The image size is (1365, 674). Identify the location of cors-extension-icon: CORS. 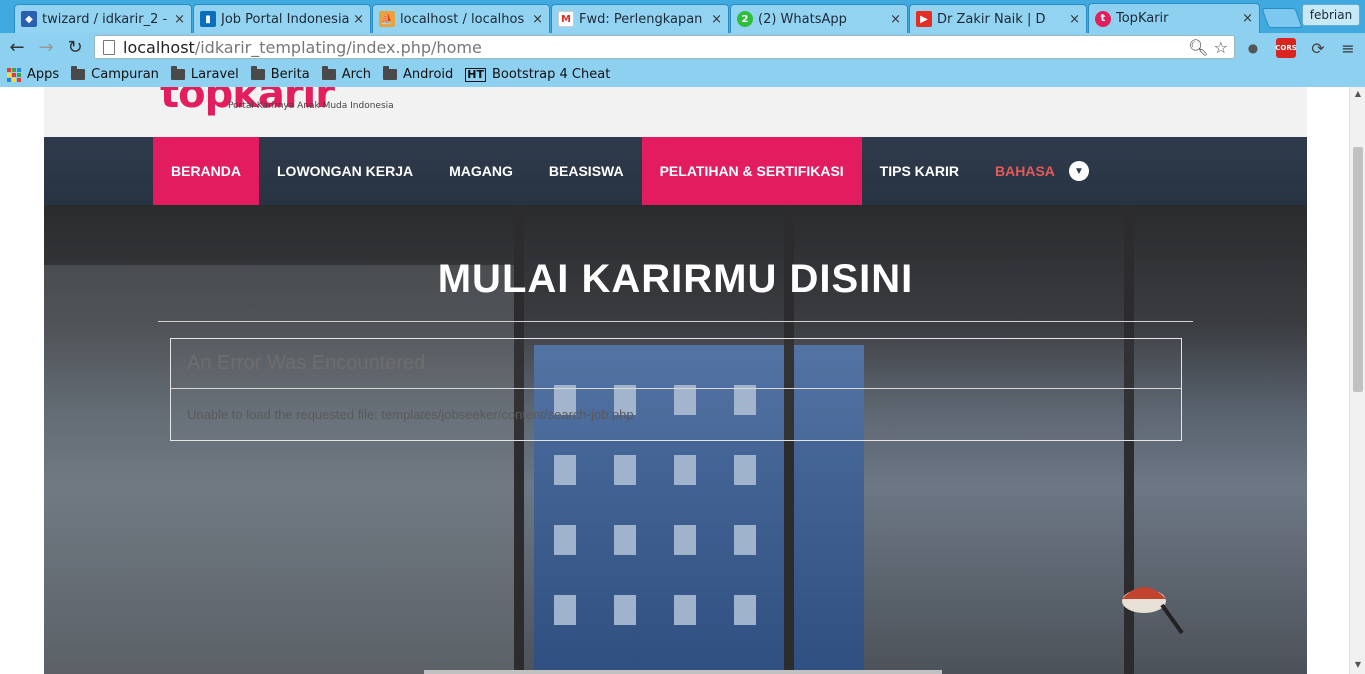
(1286, 48).